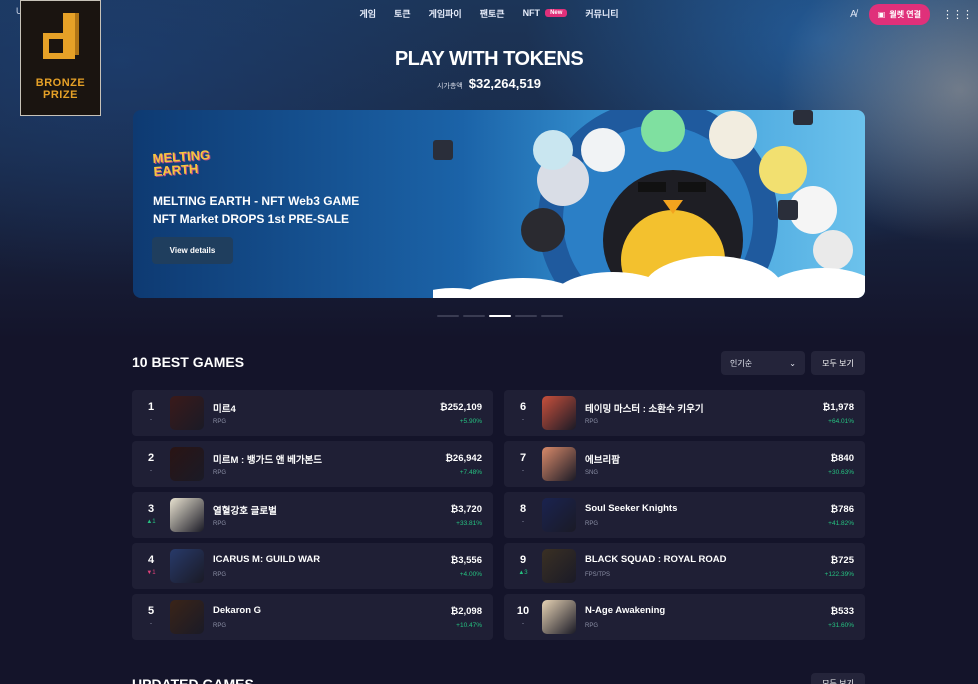  Describe the element at coordinates (631, 508) in the screenshot. I see `game-name: Soul Seeker Knights` at that location.